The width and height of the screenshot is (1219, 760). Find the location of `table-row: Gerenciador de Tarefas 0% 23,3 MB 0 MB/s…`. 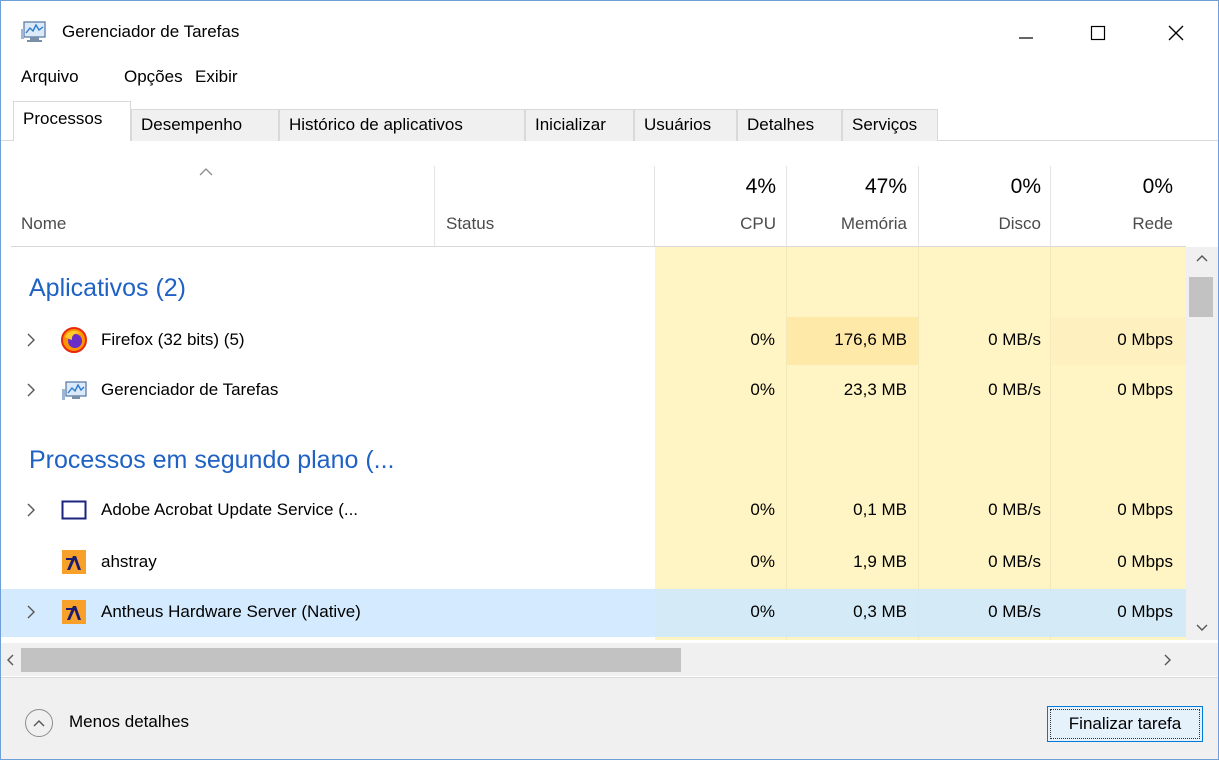

table-row: Gerenciador de Tarefas 0% 23,3 MB 0 MB/s… is located at coordinates (593, 391).